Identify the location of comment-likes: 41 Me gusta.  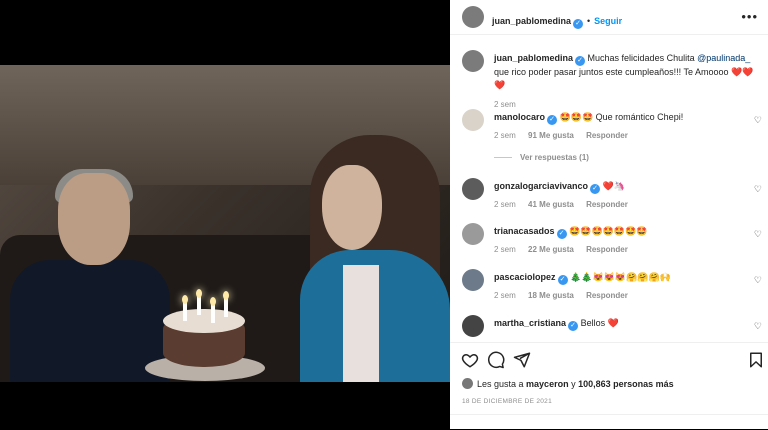
(551, 204).